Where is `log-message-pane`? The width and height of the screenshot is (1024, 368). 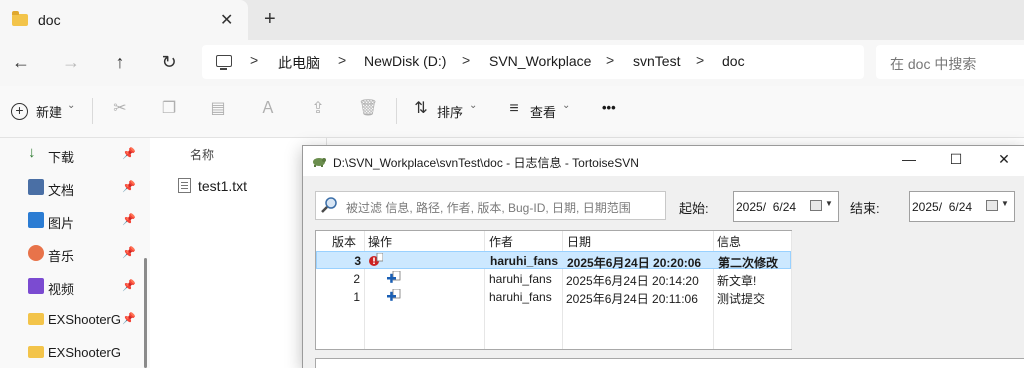 log-message-pane is located at coordinates (669, 363).